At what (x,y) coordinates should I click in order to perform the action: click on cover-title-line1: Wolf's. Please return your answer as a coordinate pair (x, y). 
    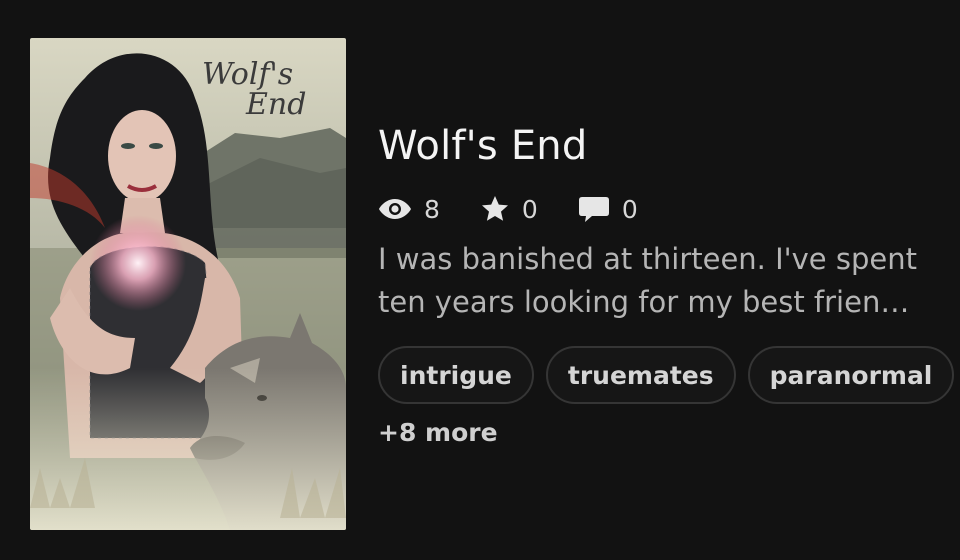
    Looking at the image, I should click on (248, 74).